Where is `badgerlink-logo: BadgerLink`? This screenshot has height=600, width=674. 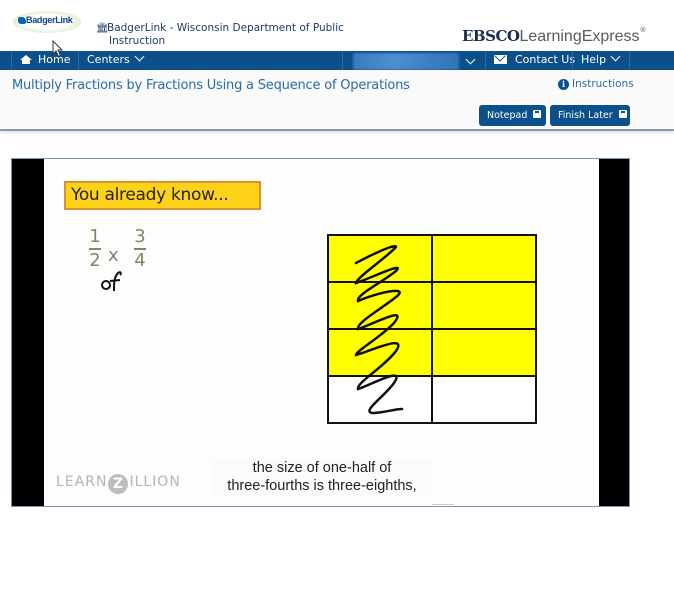 badgerlink-logo: BadgerLink is located at coordinates (47, 22).